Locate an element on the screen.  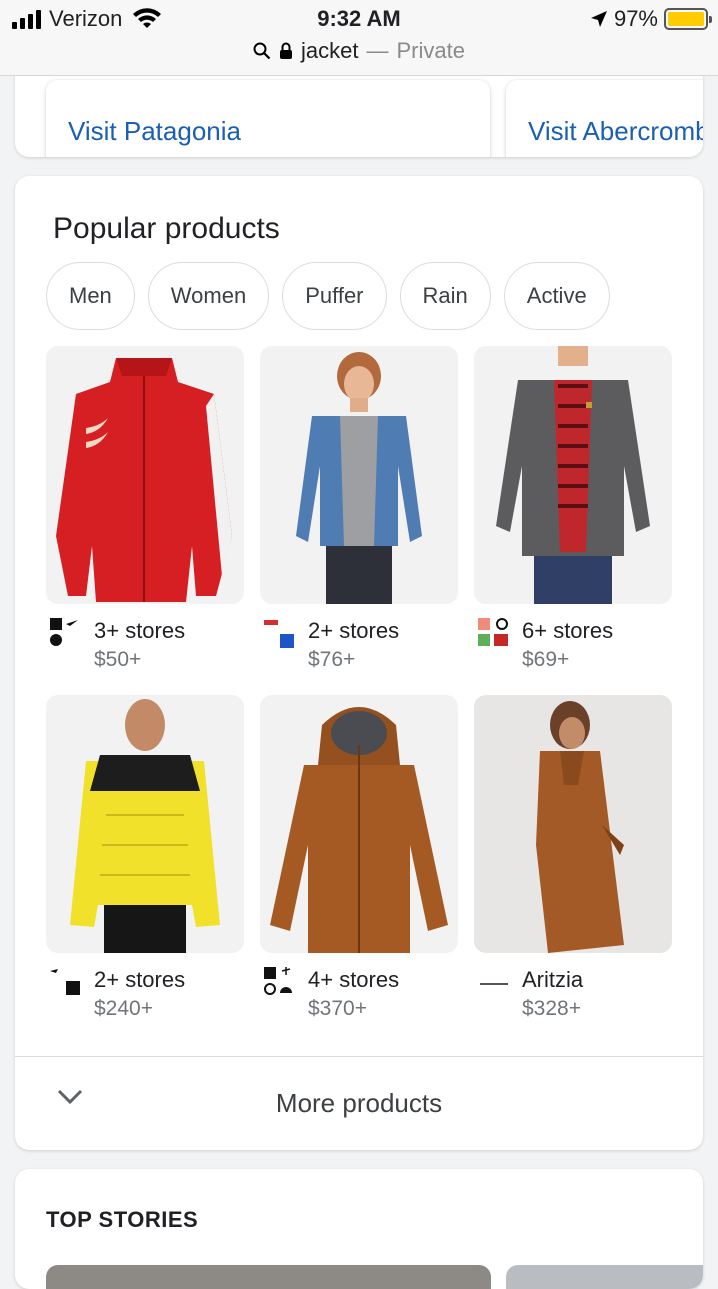
product-store-name: Aritzia is located at coordinates (553, 979).